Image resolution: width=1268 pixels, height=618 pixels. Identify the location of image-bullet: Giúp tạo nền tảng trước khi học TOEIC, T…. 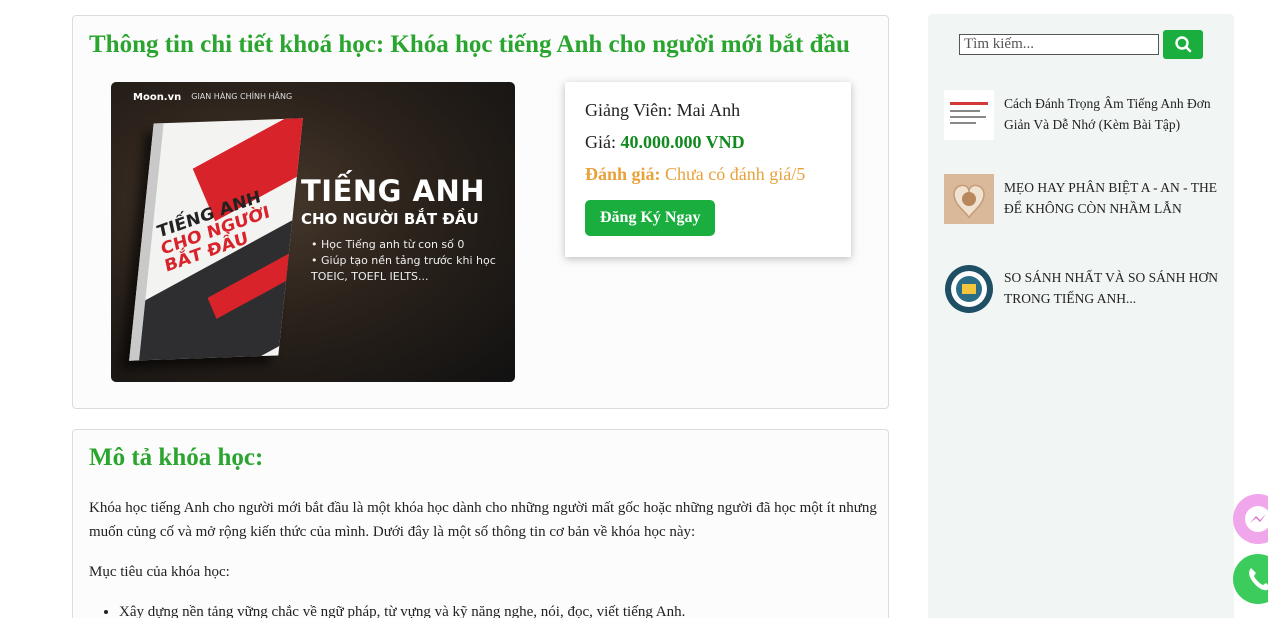
(406, 269).